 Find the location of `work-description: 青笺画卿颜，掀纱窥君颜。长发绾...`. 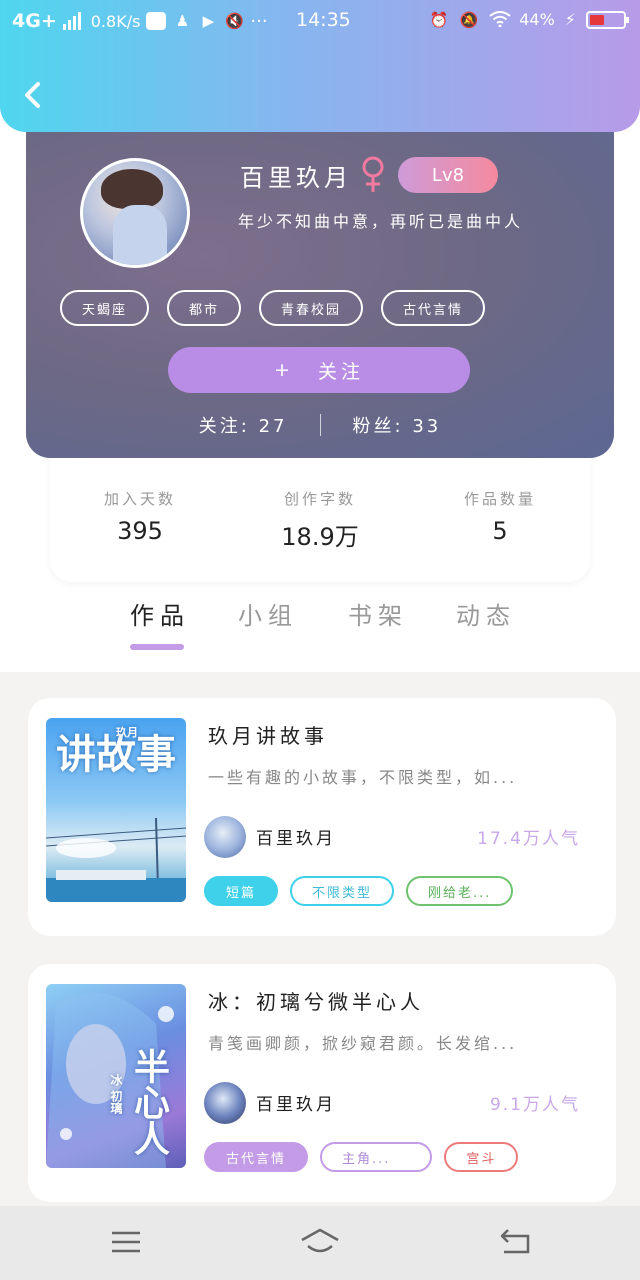

work-description: 青笺画卿颜，掀纱窥君颜。长发绾... is located at coordinates (363, 1043).